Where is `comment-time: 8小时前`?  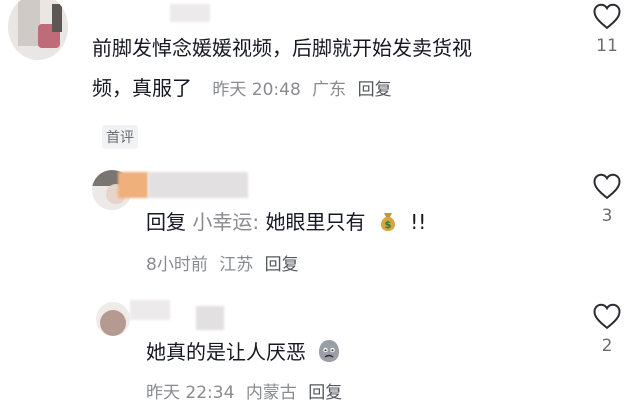
comment-time: 8小时前 is located at coordinates (177, 265).